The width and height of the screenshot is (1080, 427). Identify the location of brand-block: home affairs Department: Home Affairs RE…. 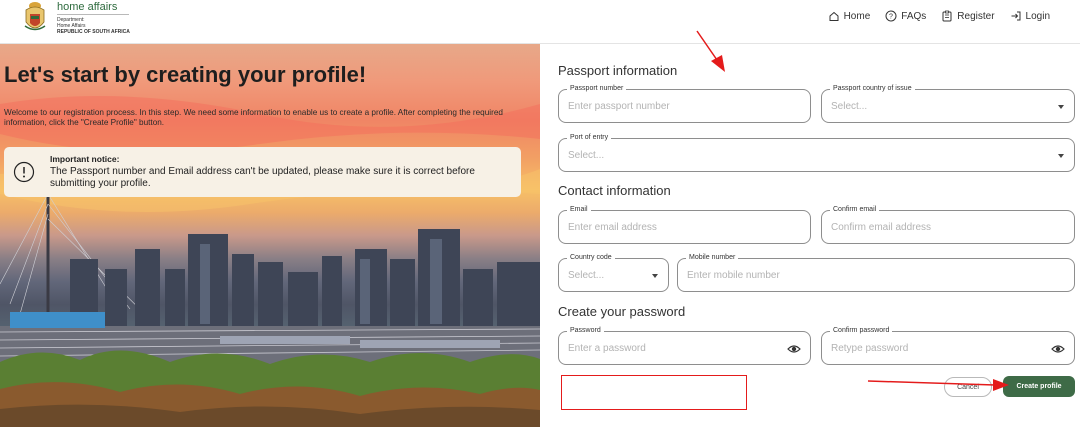
(93, 18).